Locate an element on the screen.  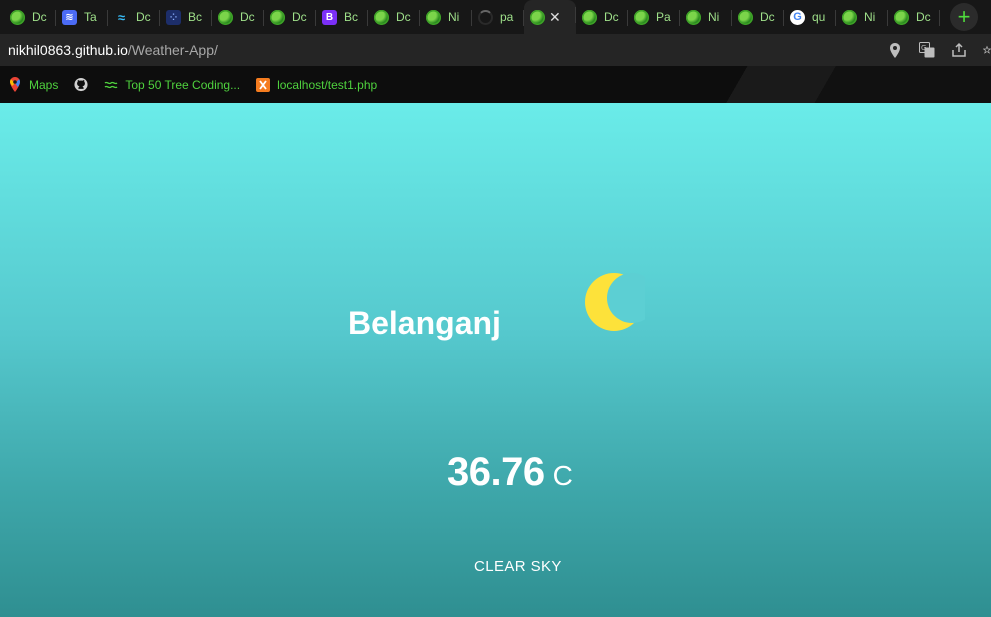
xampp-icon is located at coordinates (263, 84).